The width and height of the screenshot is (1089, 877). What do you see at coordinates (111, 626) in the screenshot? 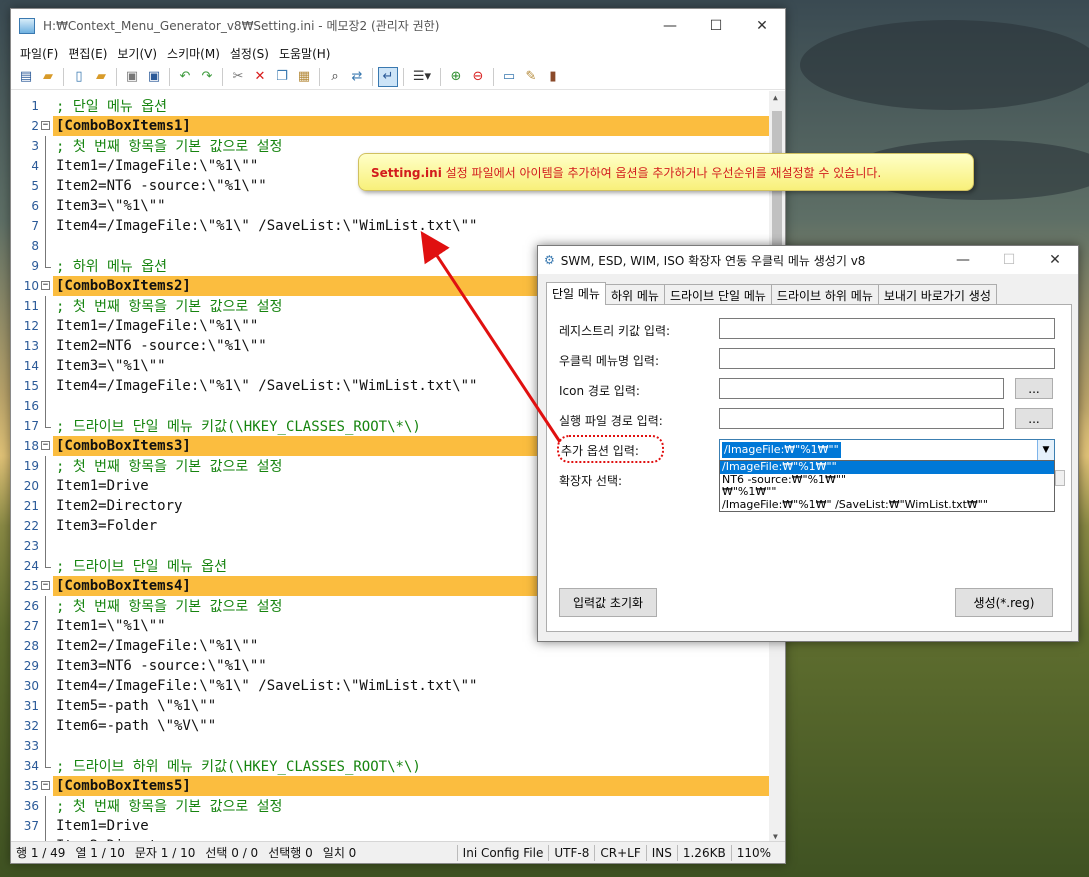
I see `code-text: Item1=\"%1\""` at bounding box center [111, 626].